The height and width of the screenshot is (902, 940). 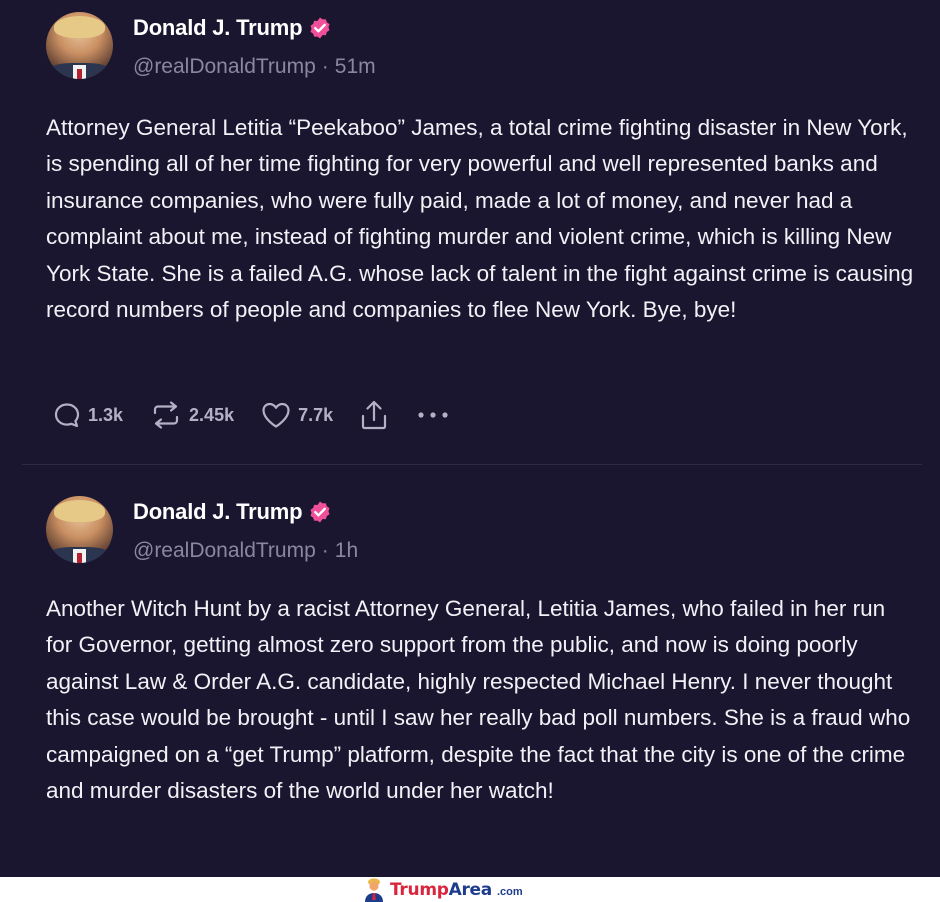 I want to click on more-icon, so click(x=433, y=415).